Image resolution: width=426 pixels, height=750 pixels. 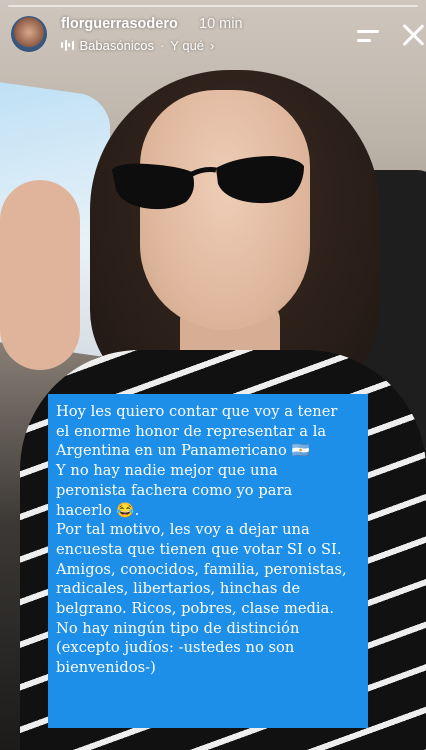 I want to click on sunglasses-icon, so click(x=208, y=183).